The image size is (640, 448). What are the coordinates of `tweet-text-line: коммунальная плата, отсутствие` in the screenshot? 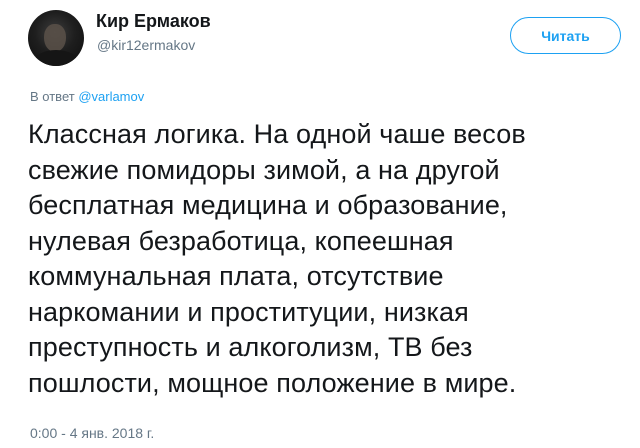 It's located at (236, 276).